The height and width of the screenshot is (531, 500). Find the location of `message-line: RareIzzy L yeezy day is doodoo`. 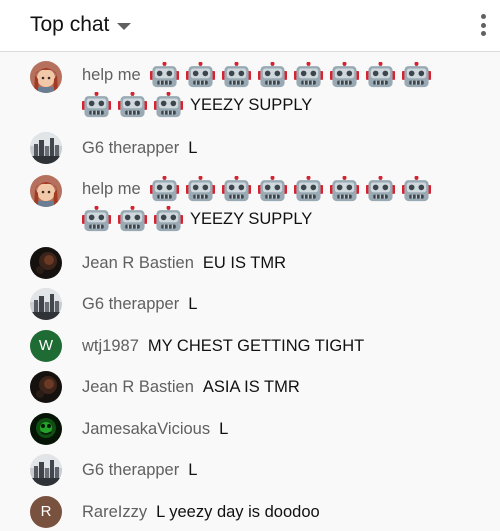

message-line: RareIzzy L yeezy day is doodoo is located at coordinates (201, 512).